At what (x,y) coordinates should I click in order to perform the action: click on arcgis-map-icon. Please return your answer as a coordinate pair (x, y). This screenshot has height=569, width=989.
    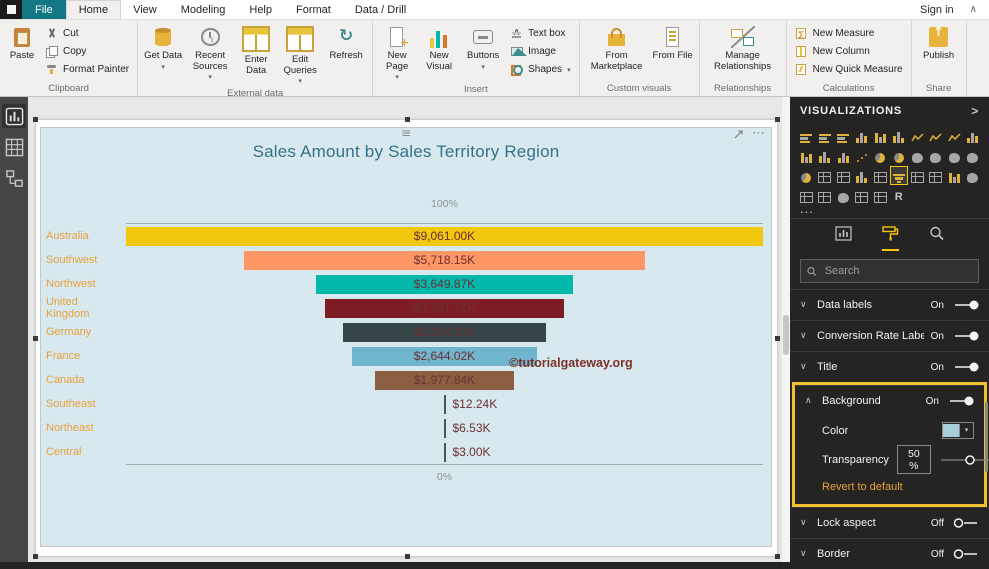
    Looking at the image, I should click on (973, 175).